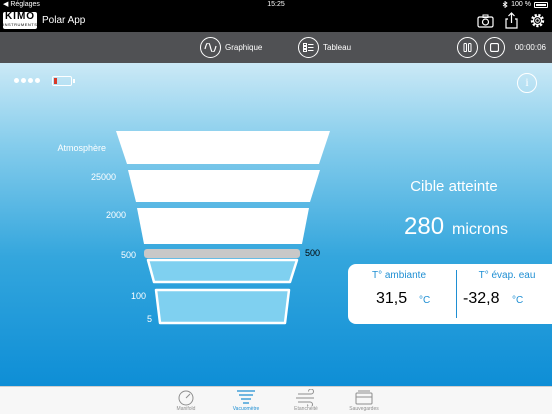 This screenshot has height=414, width=552. What do you see at coordinates (306, 409) in the screenshot?
I see `tab-label: Etanchéité` at bounding box center [306, 409].